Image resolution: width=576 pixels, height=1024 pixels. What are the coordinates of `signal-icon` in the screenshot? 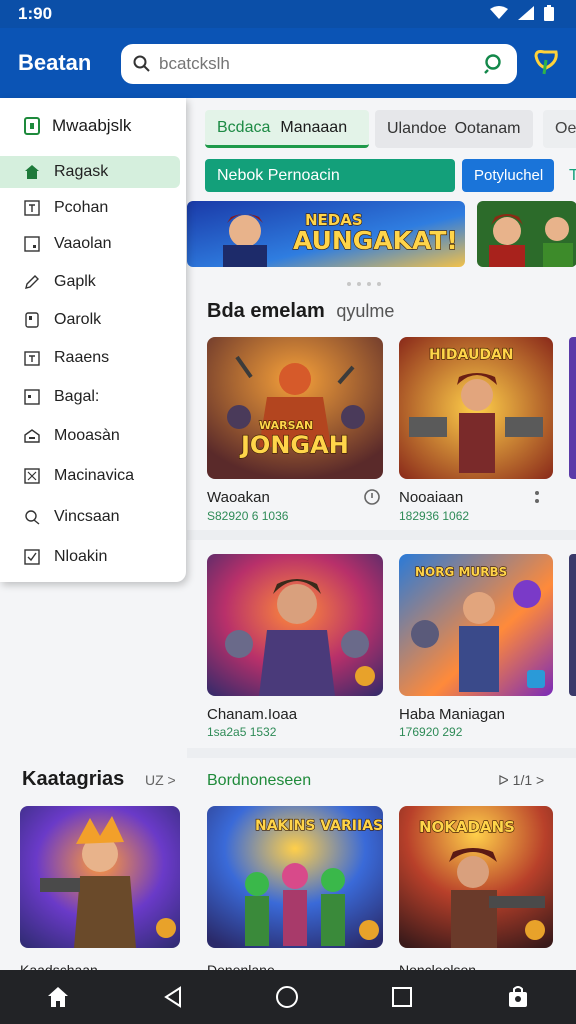 It's located at (526, 13).